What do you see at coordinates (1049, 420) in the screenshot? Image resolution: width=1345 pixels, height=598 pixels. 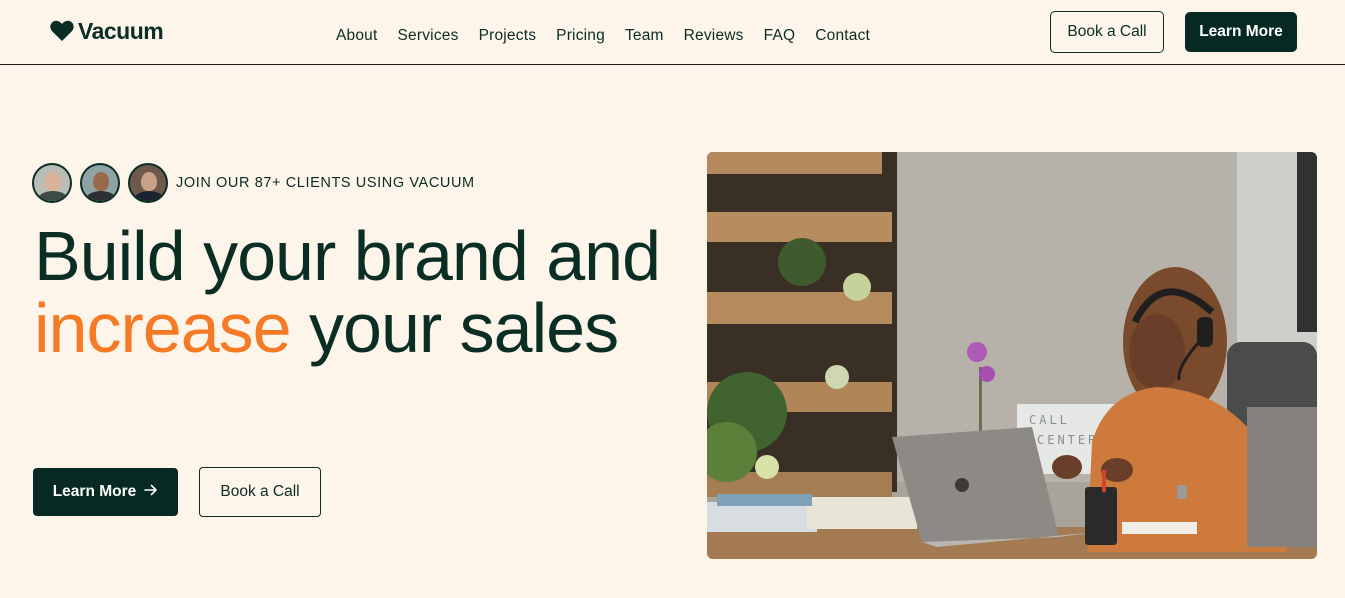 I see `photo-sign-text: CALL` at bounding box center [1049, 420].